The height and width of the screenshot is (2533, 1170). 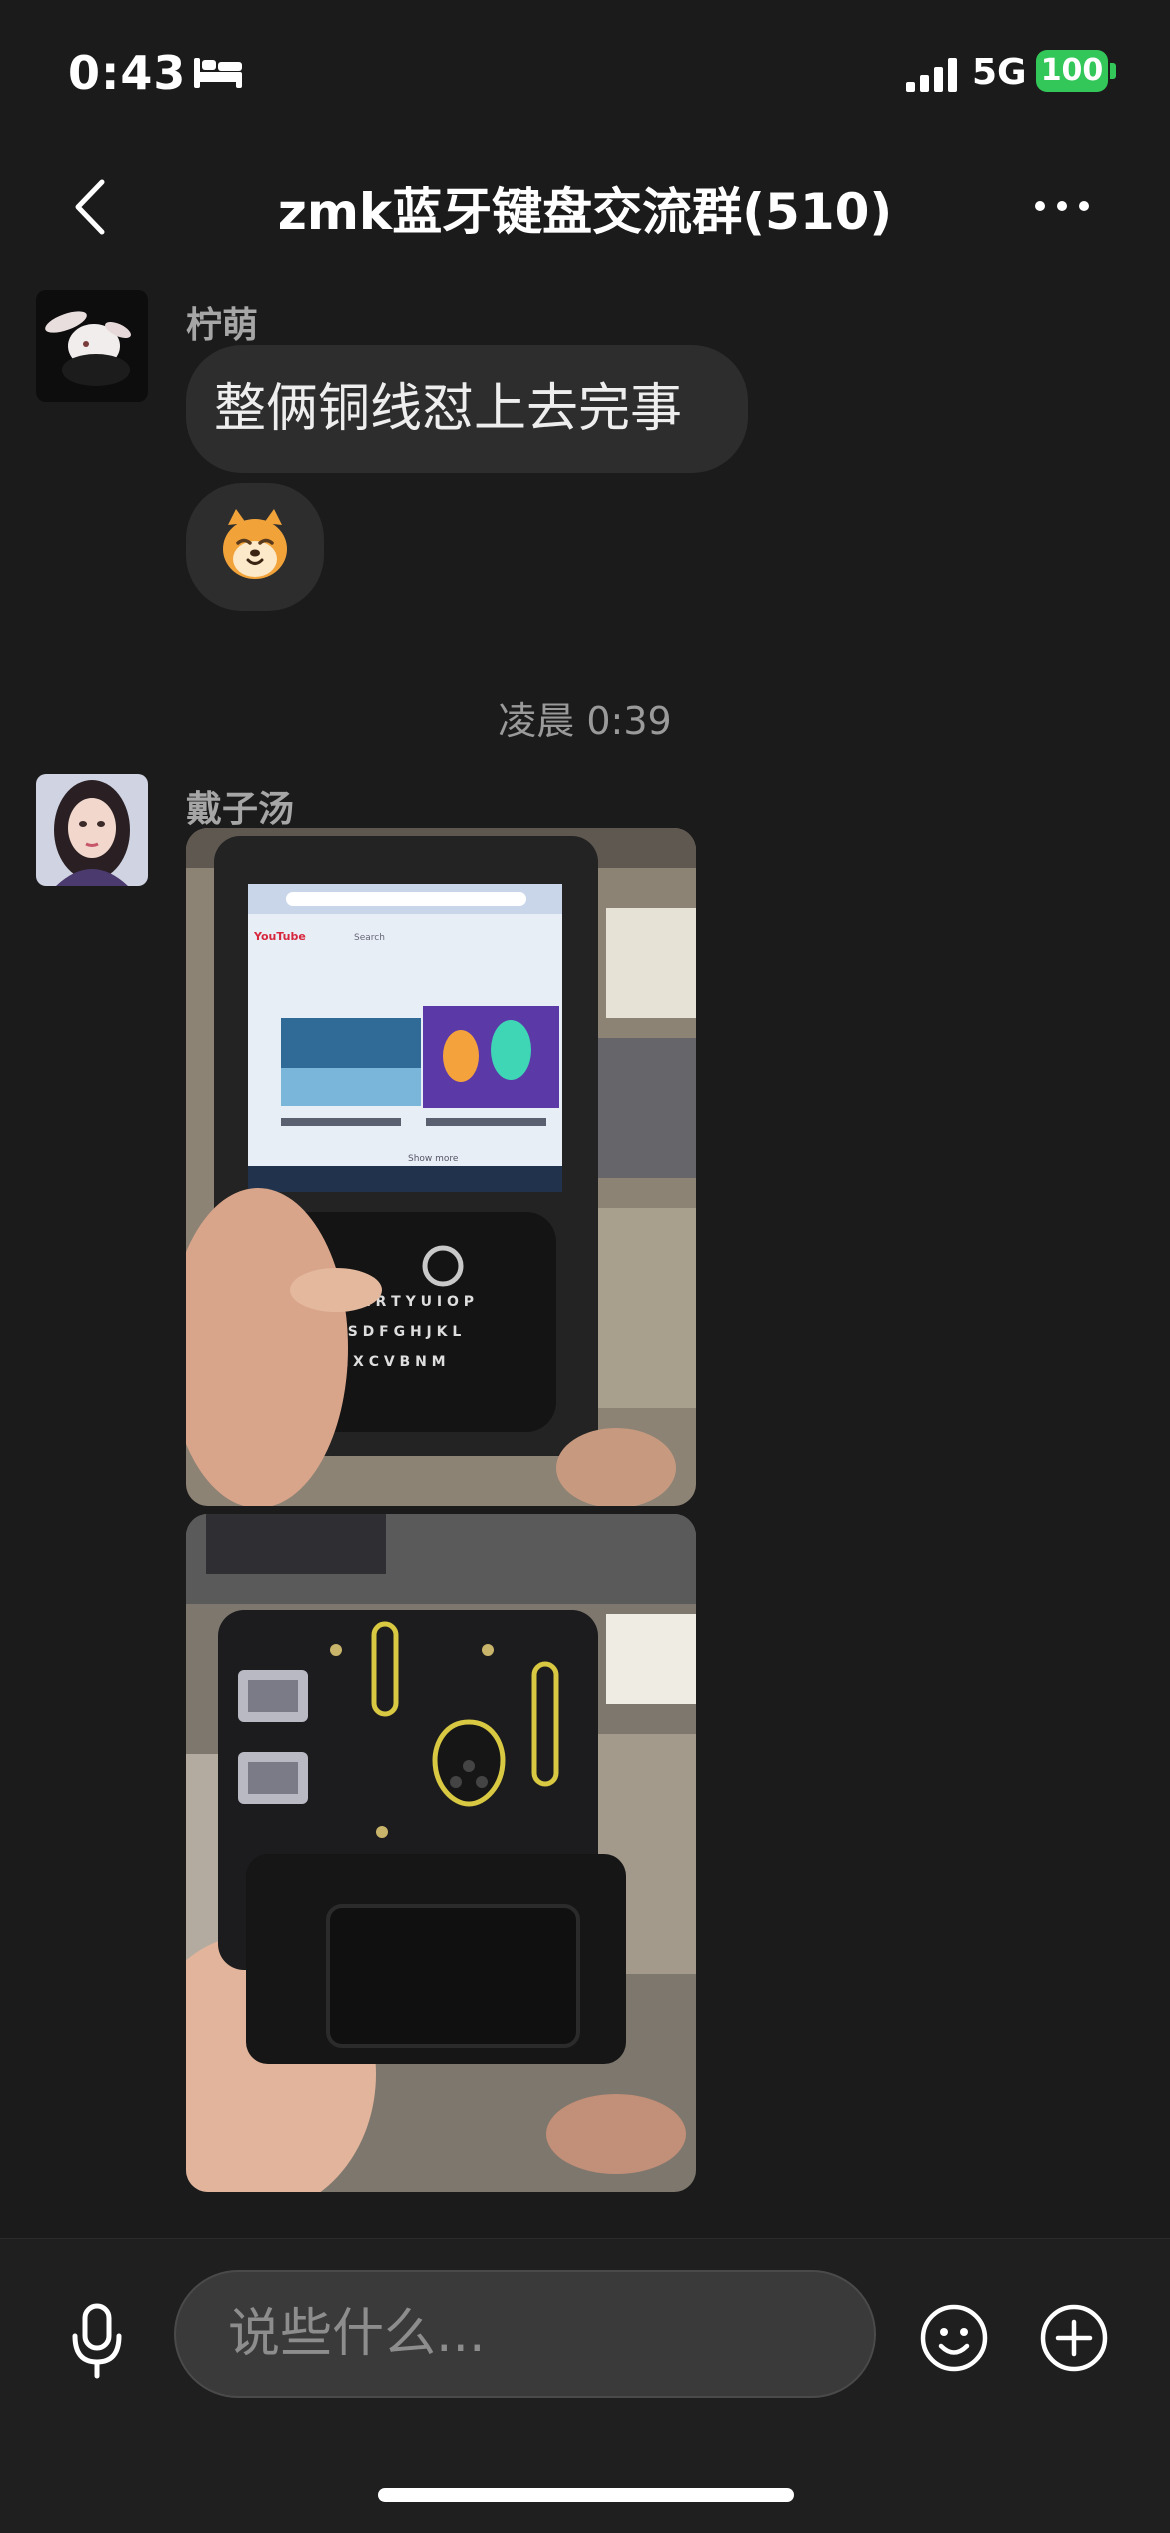 I want to click on avatar-rabbit-photo, so click(x=92, y=346).